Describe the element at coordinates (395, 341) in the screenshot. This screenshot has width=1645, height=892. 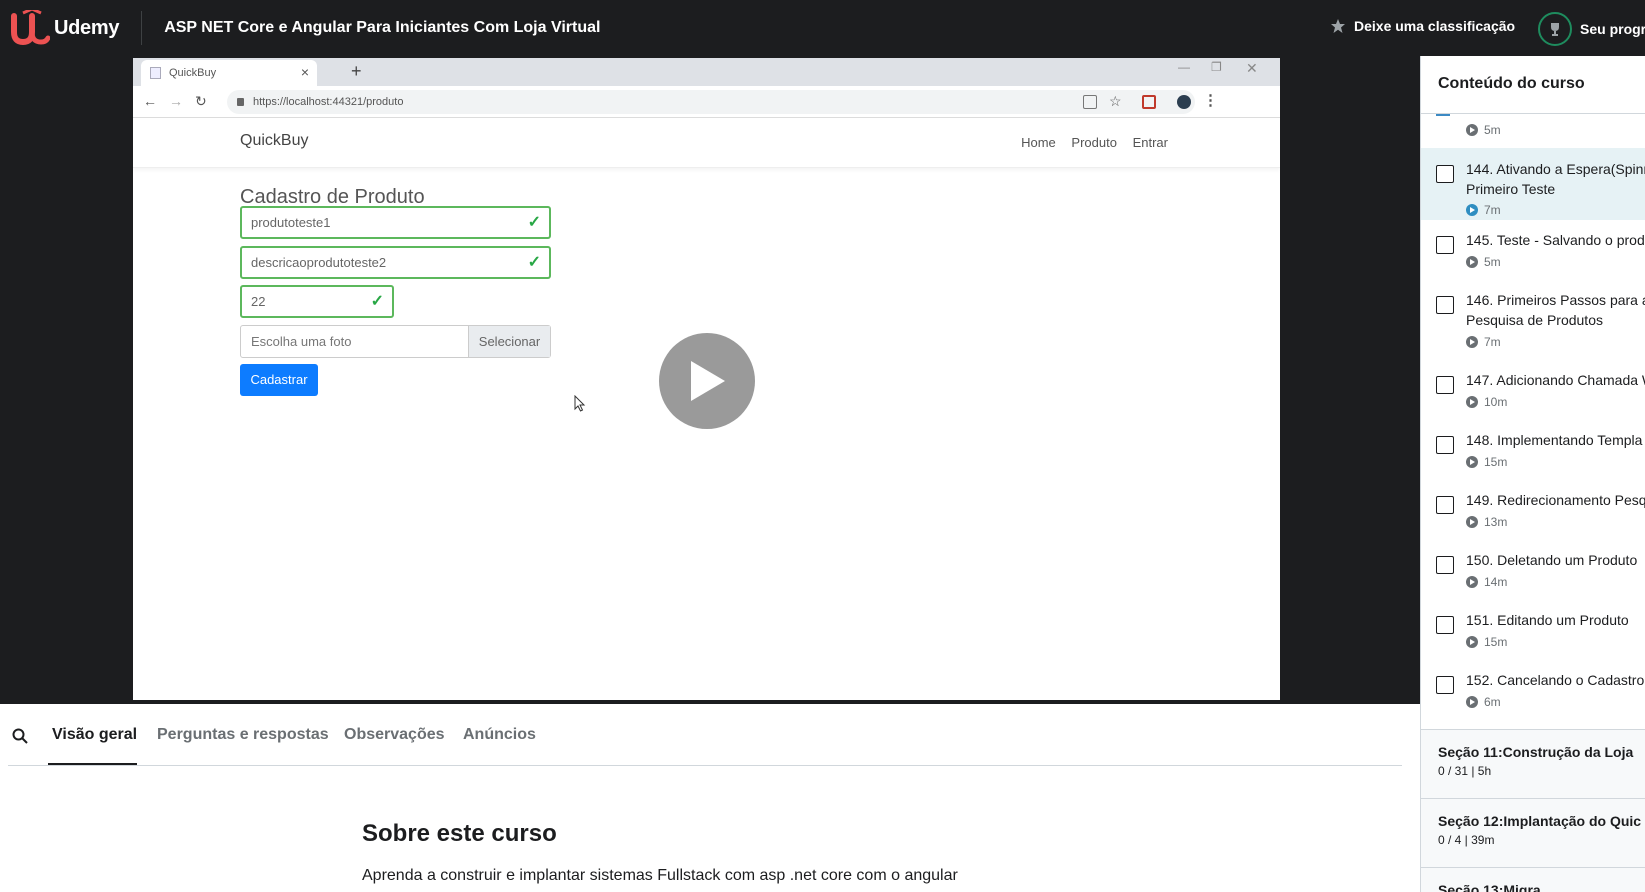
I see `photo-file-input: Escolha uma foto Selecionar` at that location.